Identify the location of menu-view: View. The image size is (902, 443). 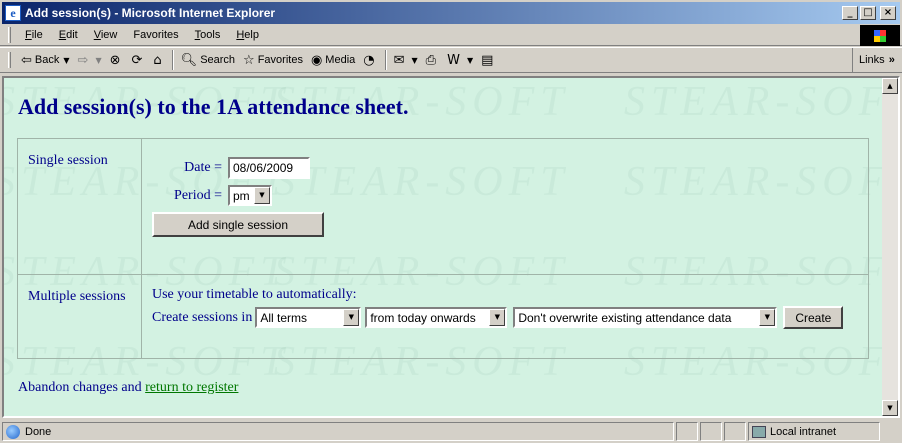
(106, 35).